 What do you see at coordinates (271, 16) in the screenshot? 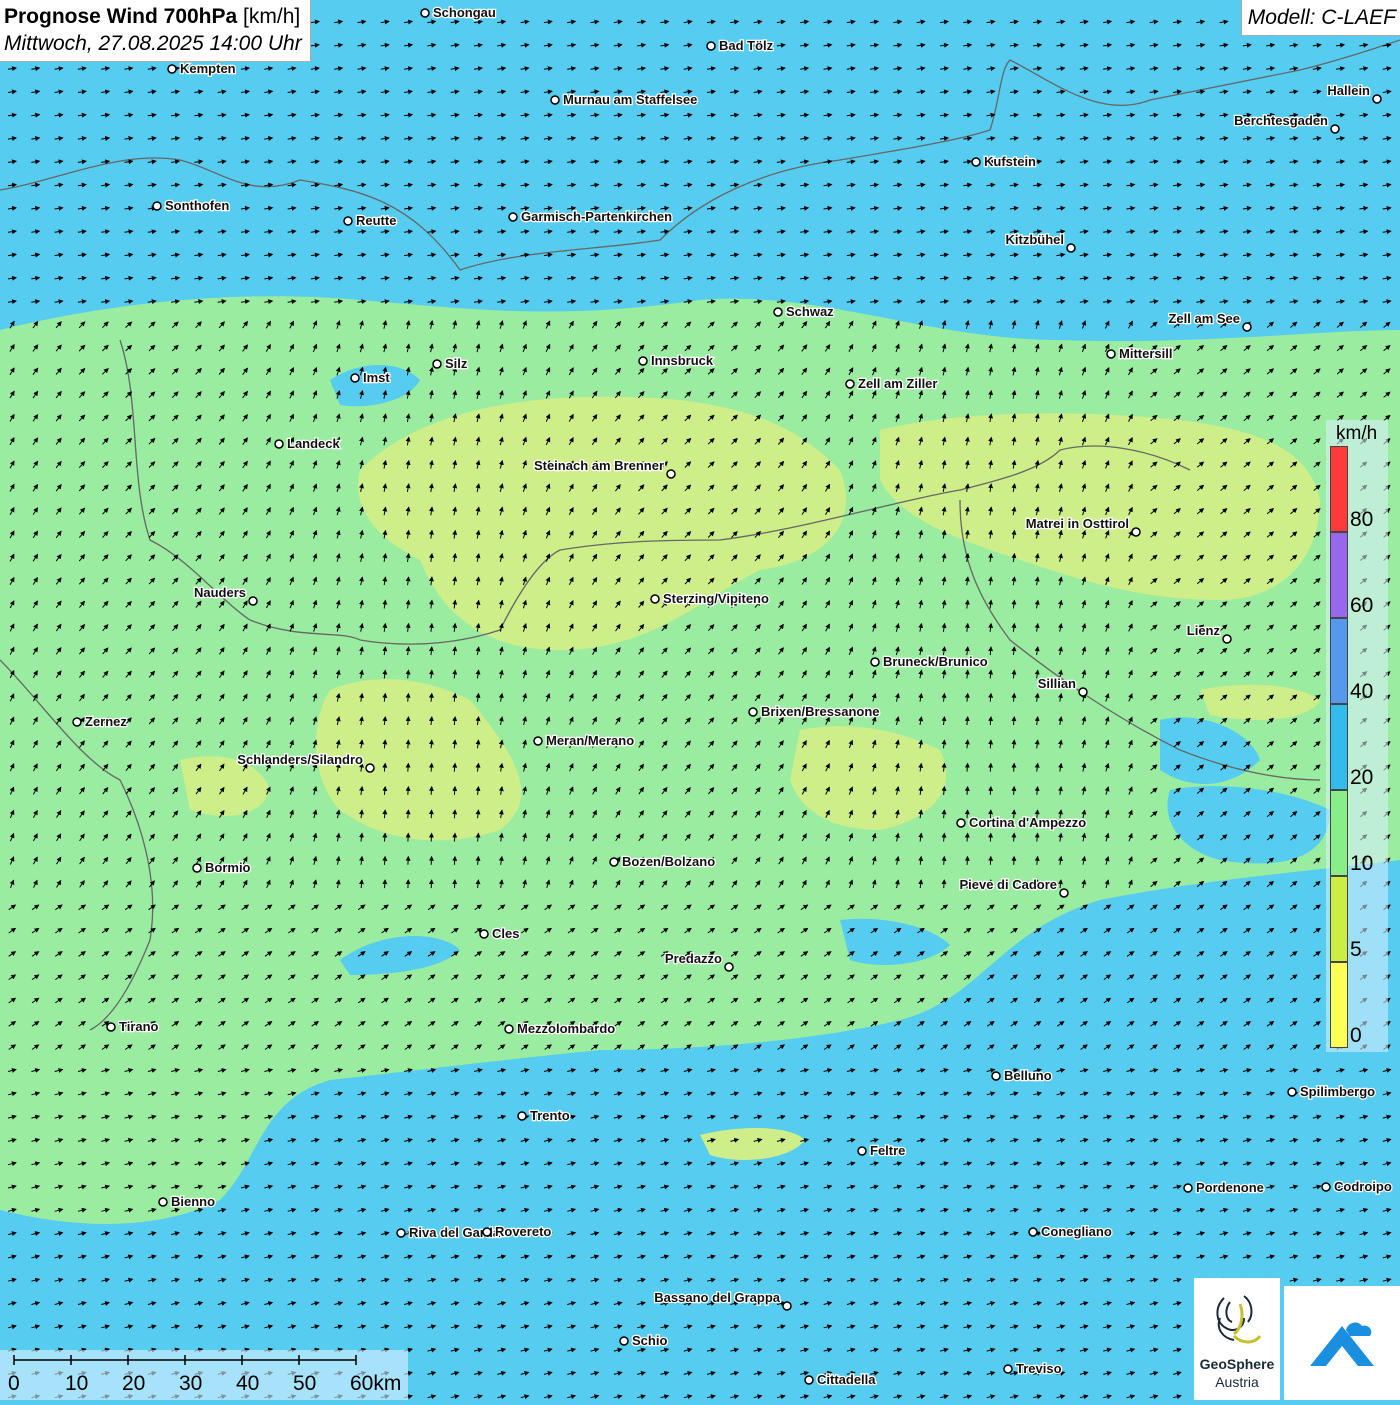
I see `title-unit: [km/h]` at bounding box center [271, 16].